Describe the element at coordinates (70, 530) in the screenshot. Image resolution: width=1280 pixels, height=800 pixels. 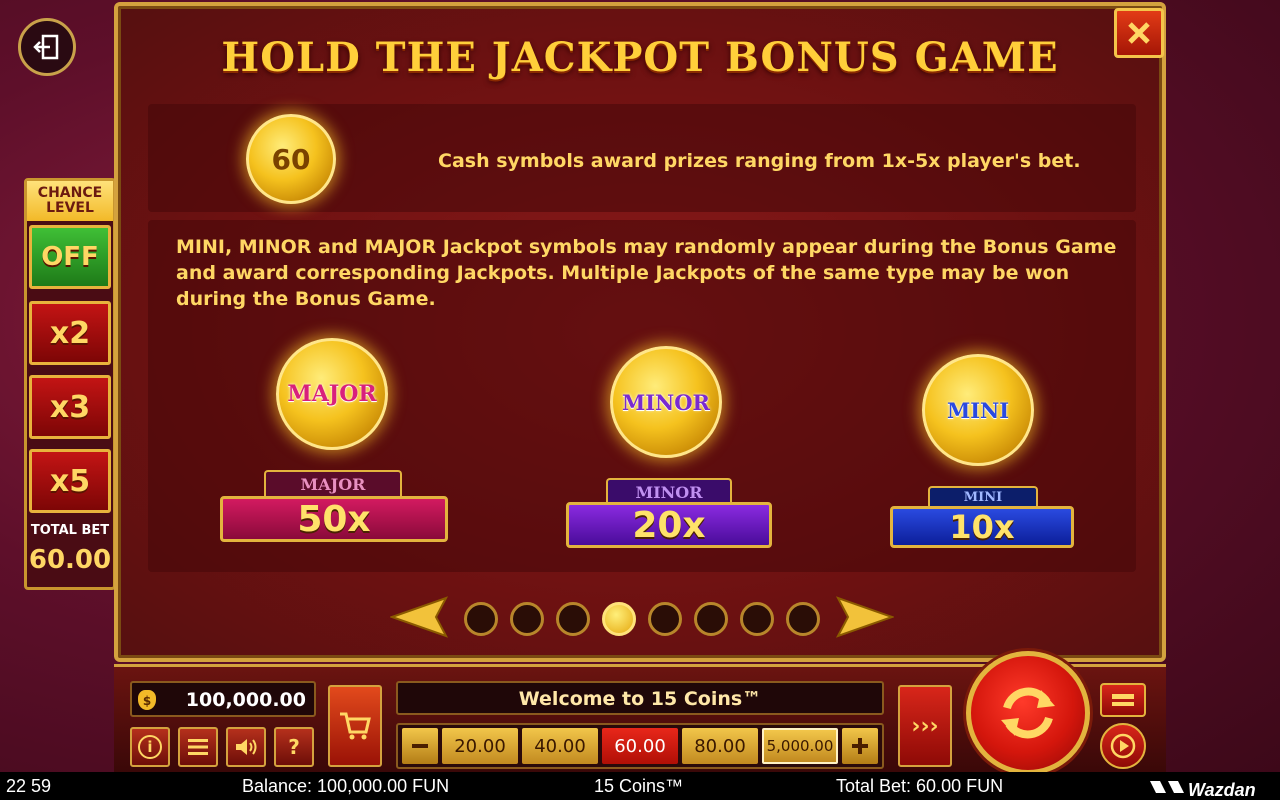
I see `total-bet-label: TOTAL BET` at that location.